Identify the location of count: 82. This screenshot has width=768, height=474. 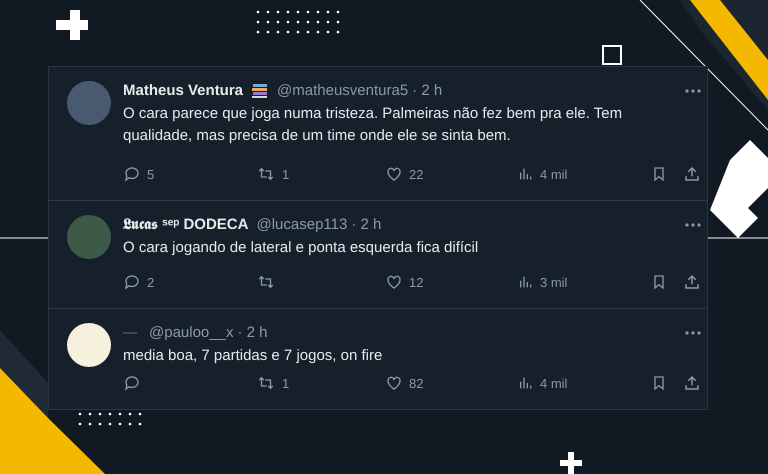
(416, 383).